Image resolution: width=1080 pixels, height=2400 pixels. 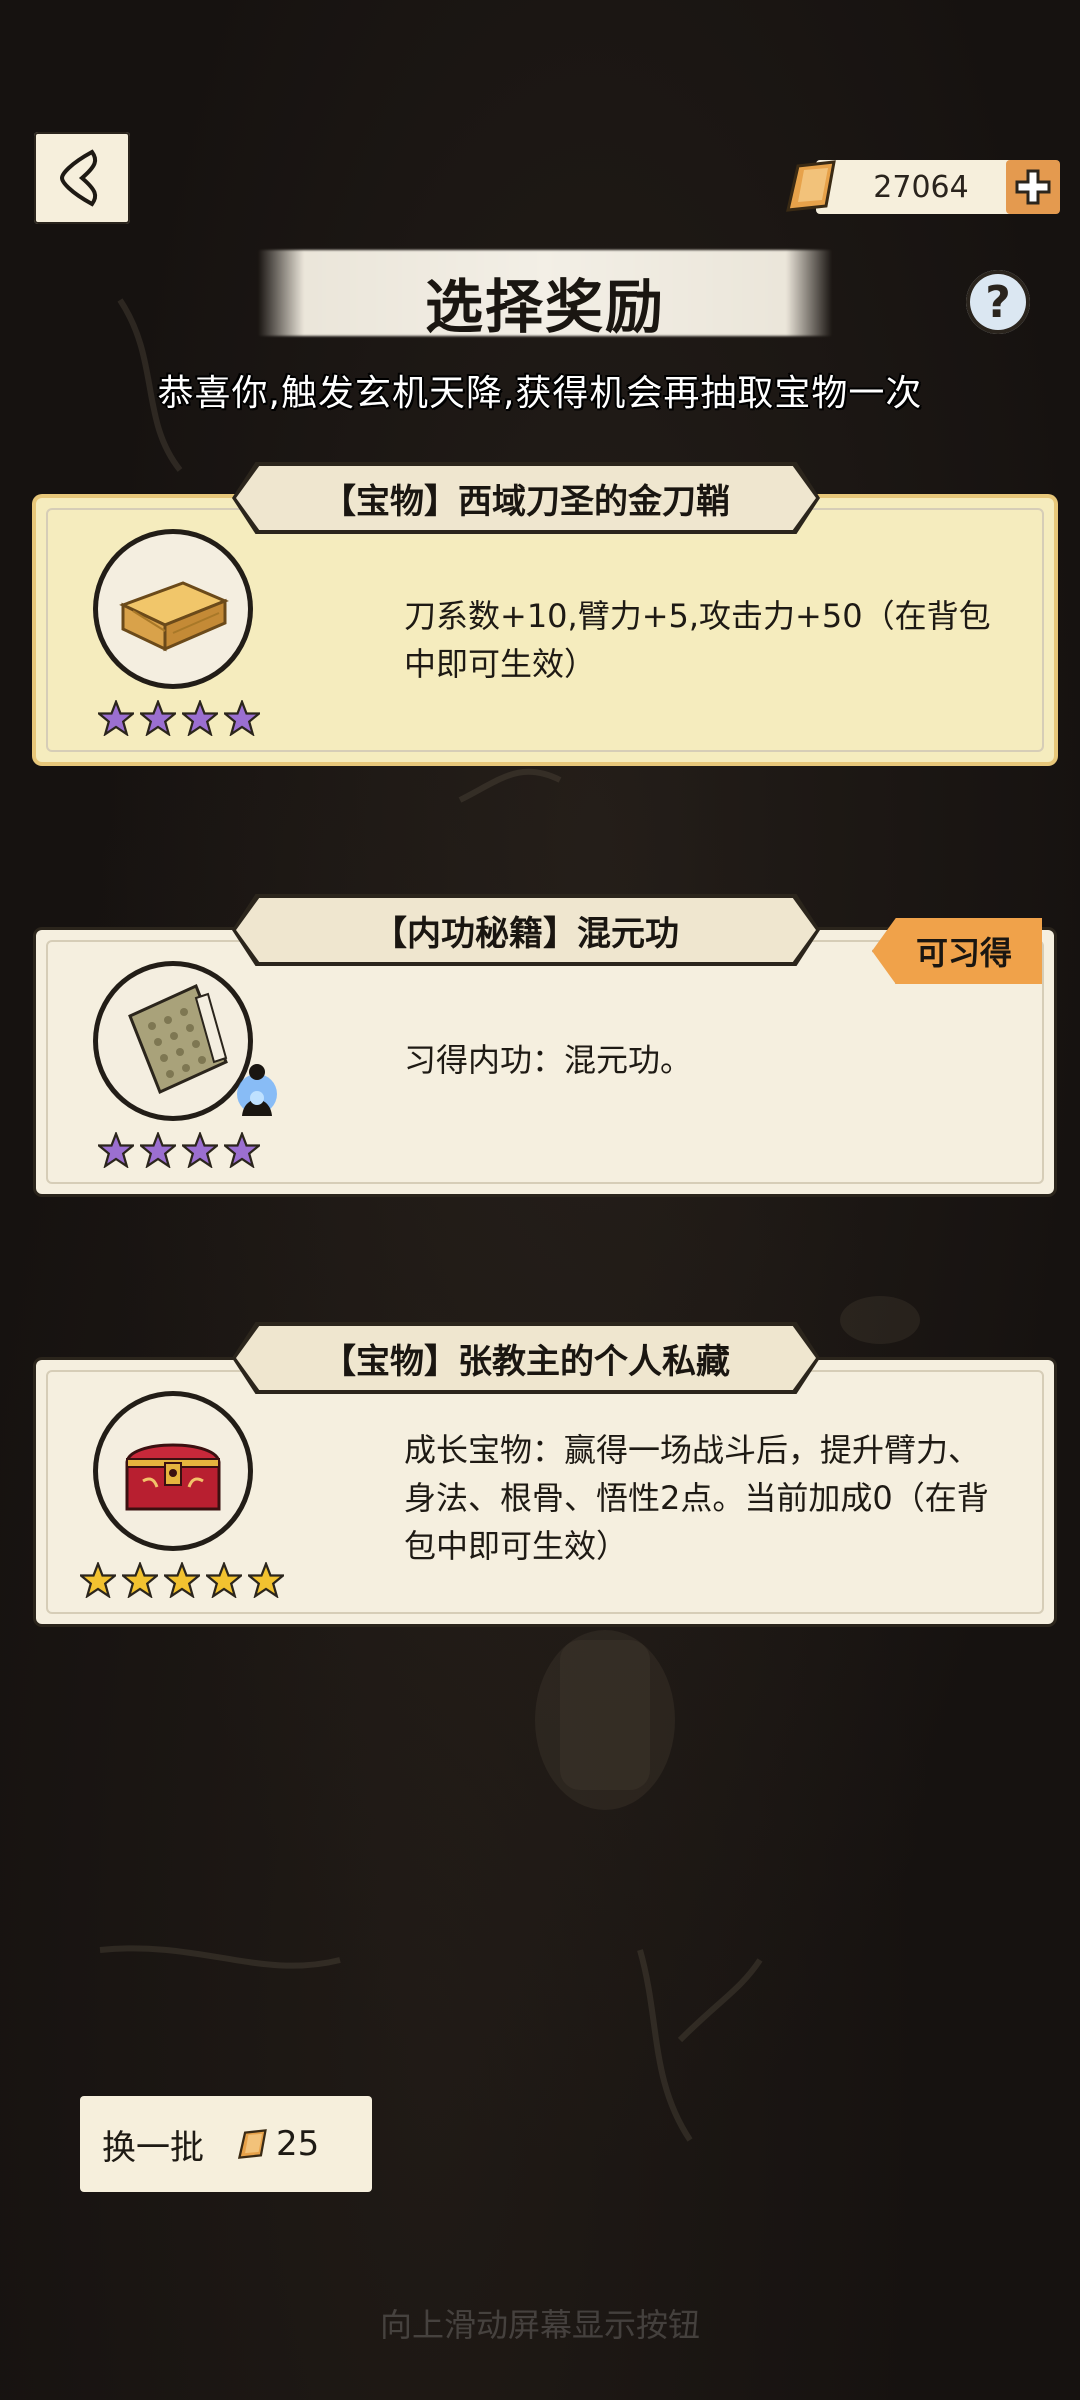 I want to click on back-button, so click(x=82, y=178).